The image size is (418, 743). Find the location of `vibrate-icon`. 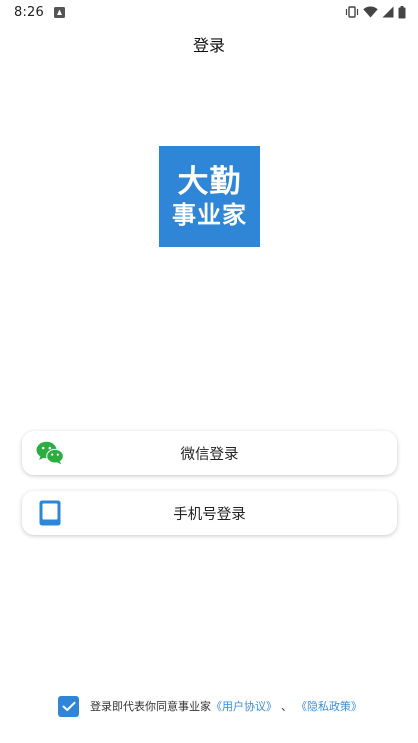

vibrate-icon is located at coordinates (352, 12).